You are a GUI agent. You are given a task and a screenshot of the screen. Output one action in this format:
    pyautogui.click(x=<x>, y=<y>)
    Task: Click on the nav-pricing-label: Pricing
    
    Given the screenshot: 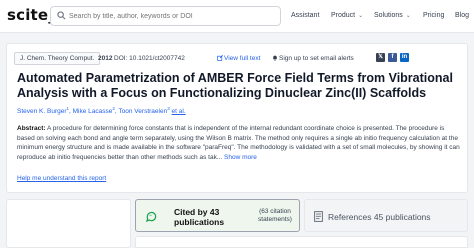 What is the action you would take?
    pyautogui.click(x=434, y=15)
    